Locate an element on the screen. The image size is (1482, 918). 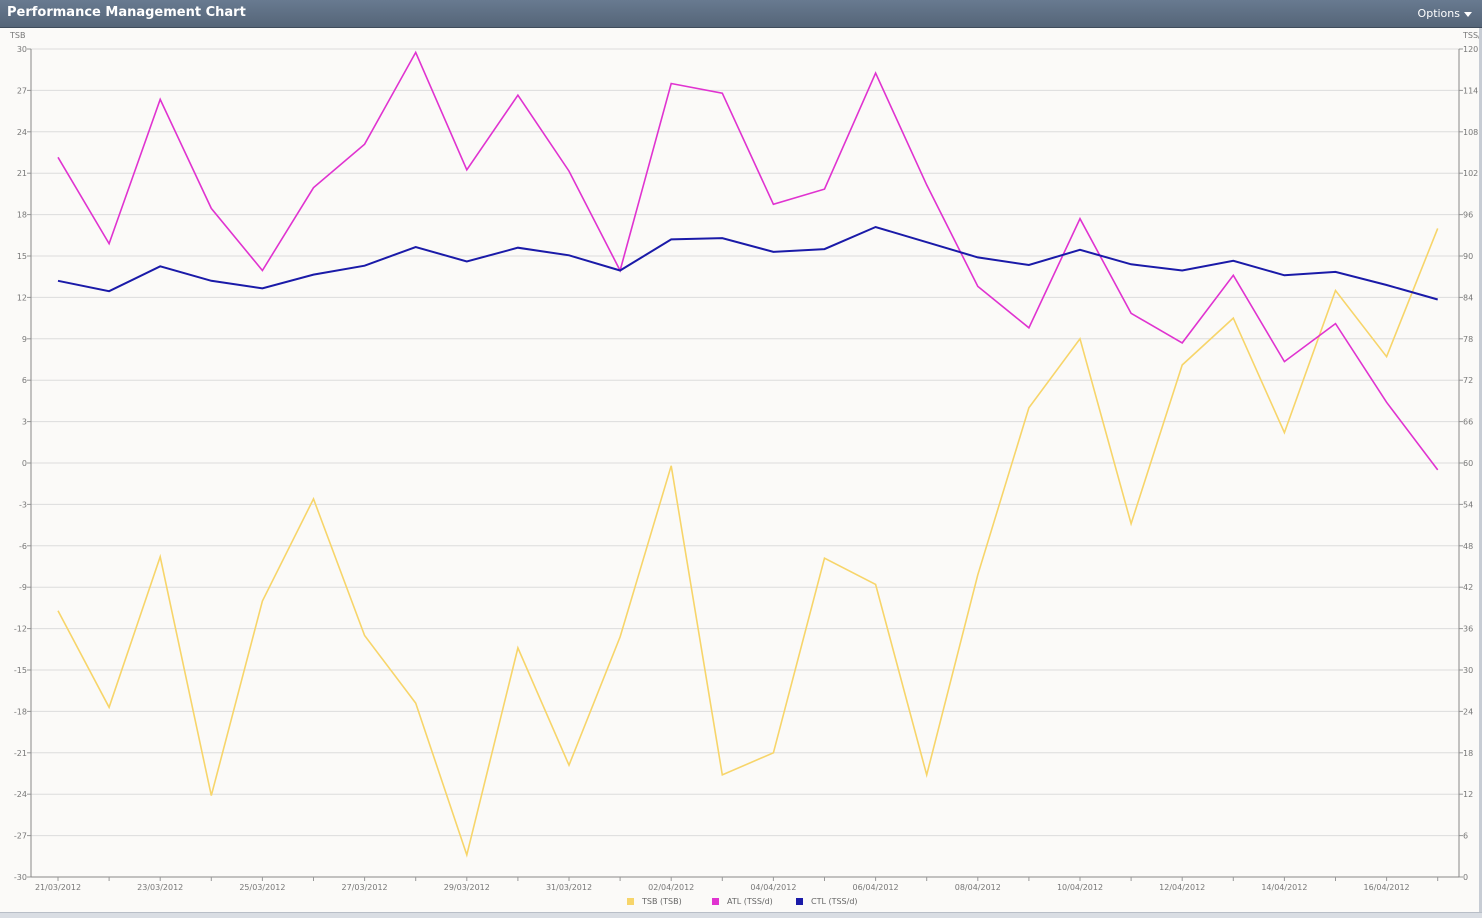
legend-label-ctl: CTL (TSS/d) is located at coordinates (834, 901).